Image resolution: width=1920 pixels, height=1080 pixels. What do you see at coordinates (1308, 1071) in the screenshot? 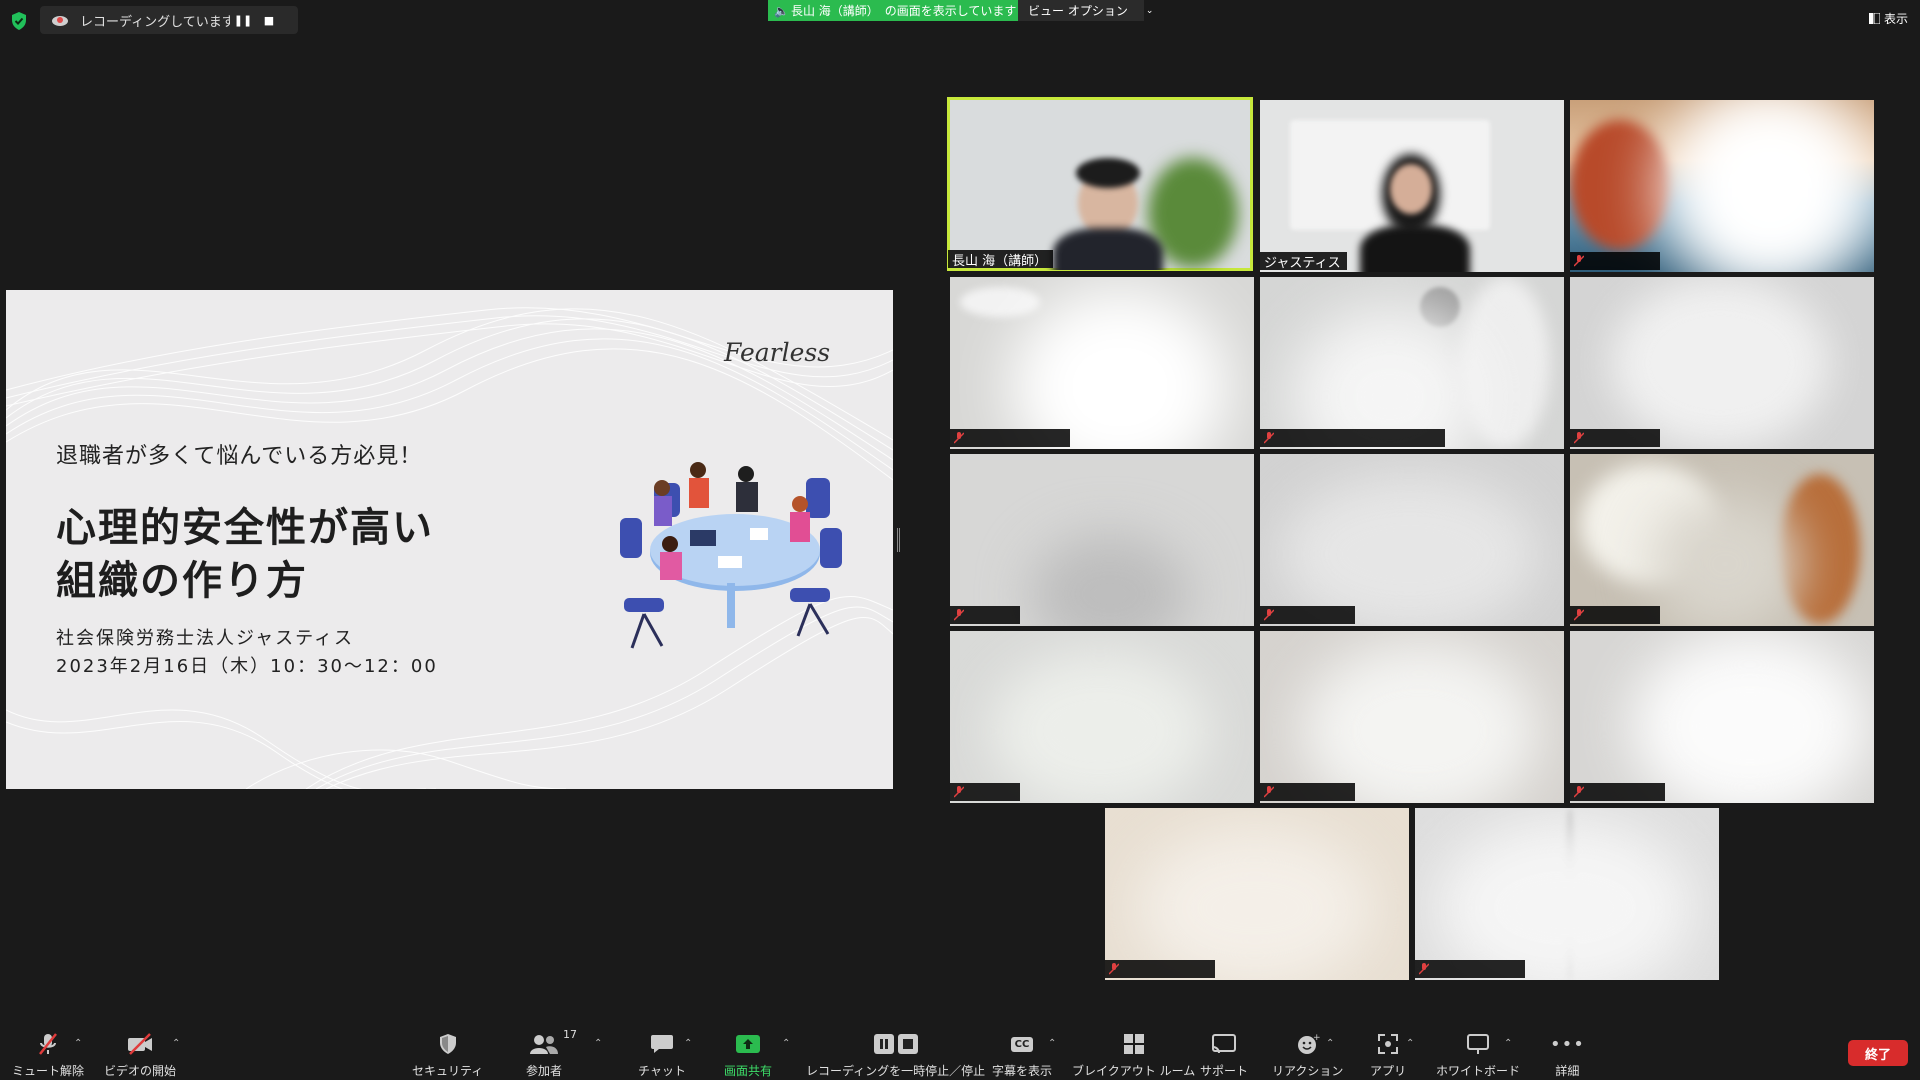
I see `reactions-label: リアクション` at bounding box center [1308, 1071].